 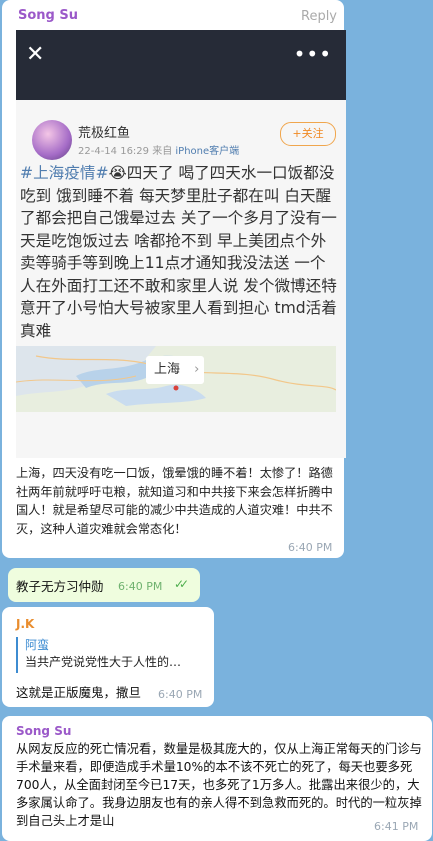 What do you see at coordinates (37, 645) in the screenshot?
I see `quoted-sender: 阿蛮` at bounding box center [37, 645].